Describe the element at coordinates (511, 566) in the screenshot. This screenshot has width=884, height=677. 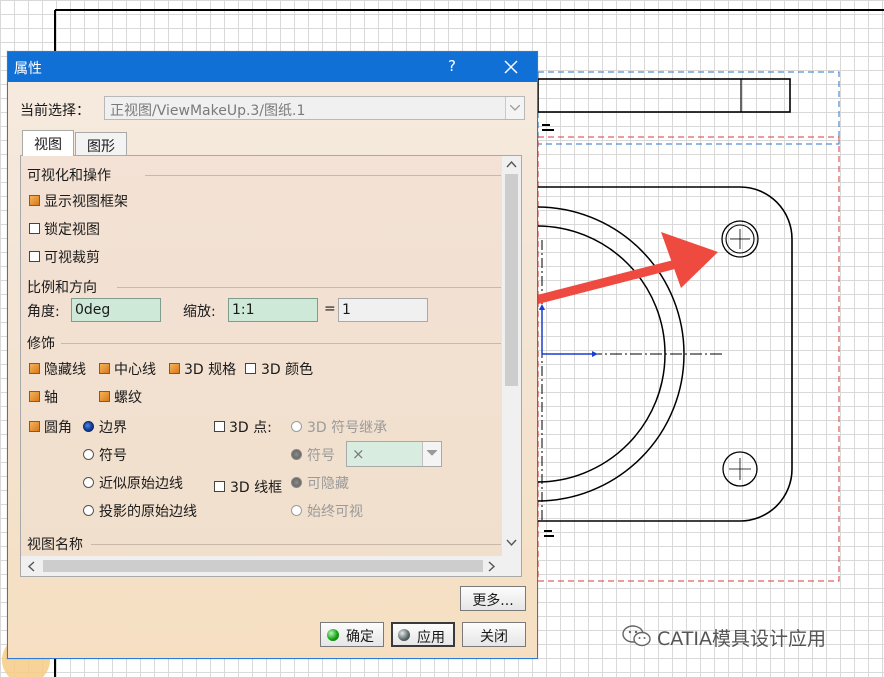
I see `scrollbar-corner` at that location.